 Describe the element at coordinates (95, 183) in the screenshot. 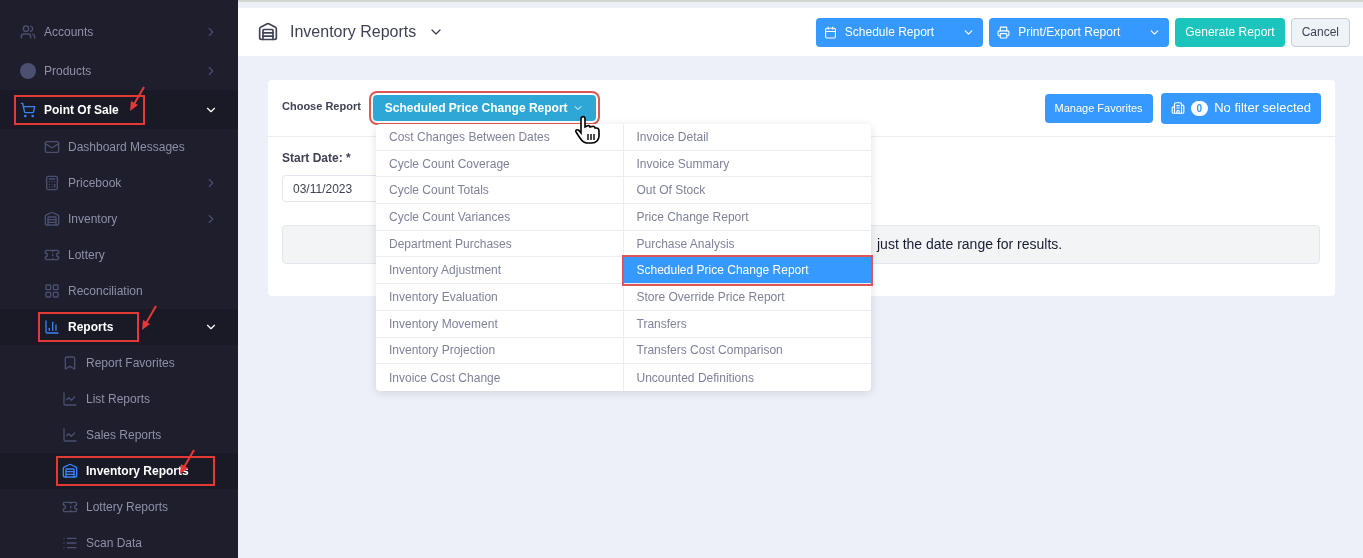

I see `sidebar-label: Pricebook` at that location.